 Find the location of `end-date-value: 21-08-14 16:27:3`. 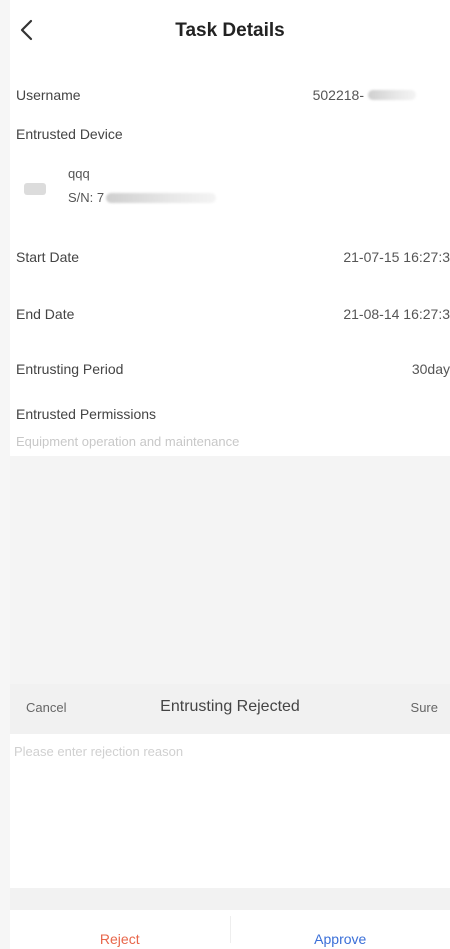

end-date-value: 21-08-14 16:27:3 is located at coordinates (396, 314).